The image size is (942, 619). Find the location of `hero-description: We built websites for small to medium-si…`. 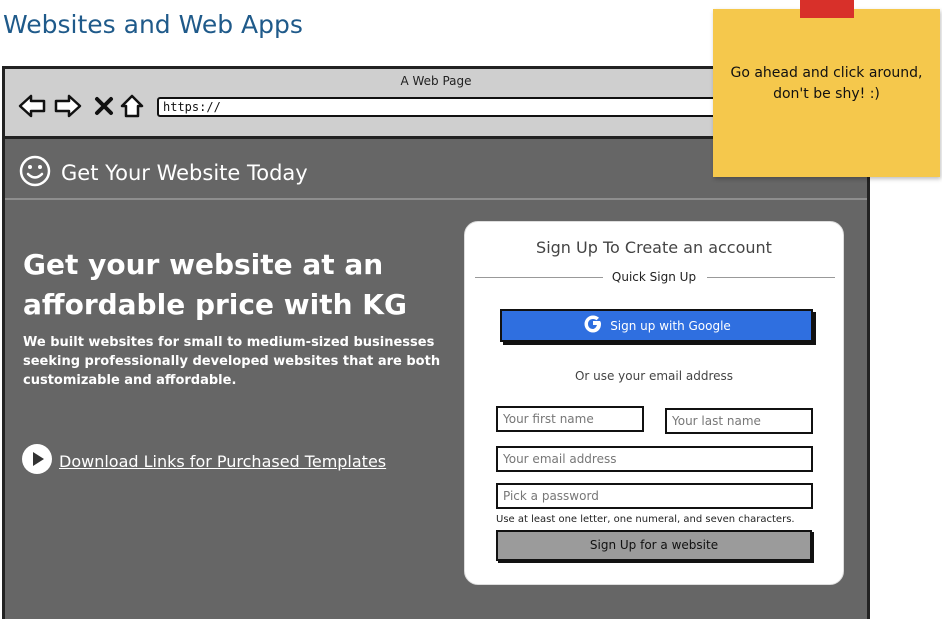

hero-description: We built websites for small to medium-si… is located at coordinates (232, 361).